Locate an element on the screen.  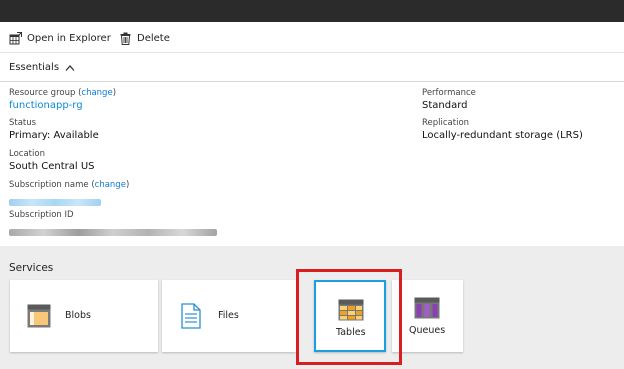
resource-group-label: Resource group (change) is located at coordinates (63, 93).